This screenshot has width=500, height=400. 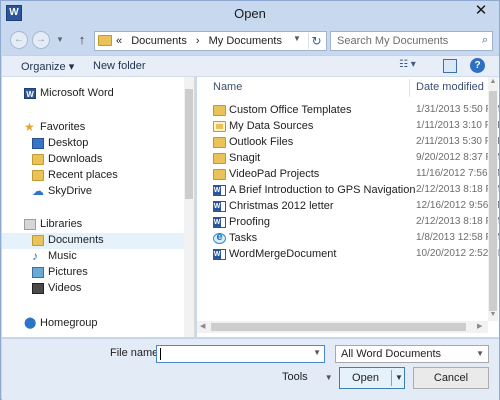 What do you see at coordinates (70, 191) in the screenshot?
I see `nav-item-label: SkyDrive` at bounding box center [70, 191].